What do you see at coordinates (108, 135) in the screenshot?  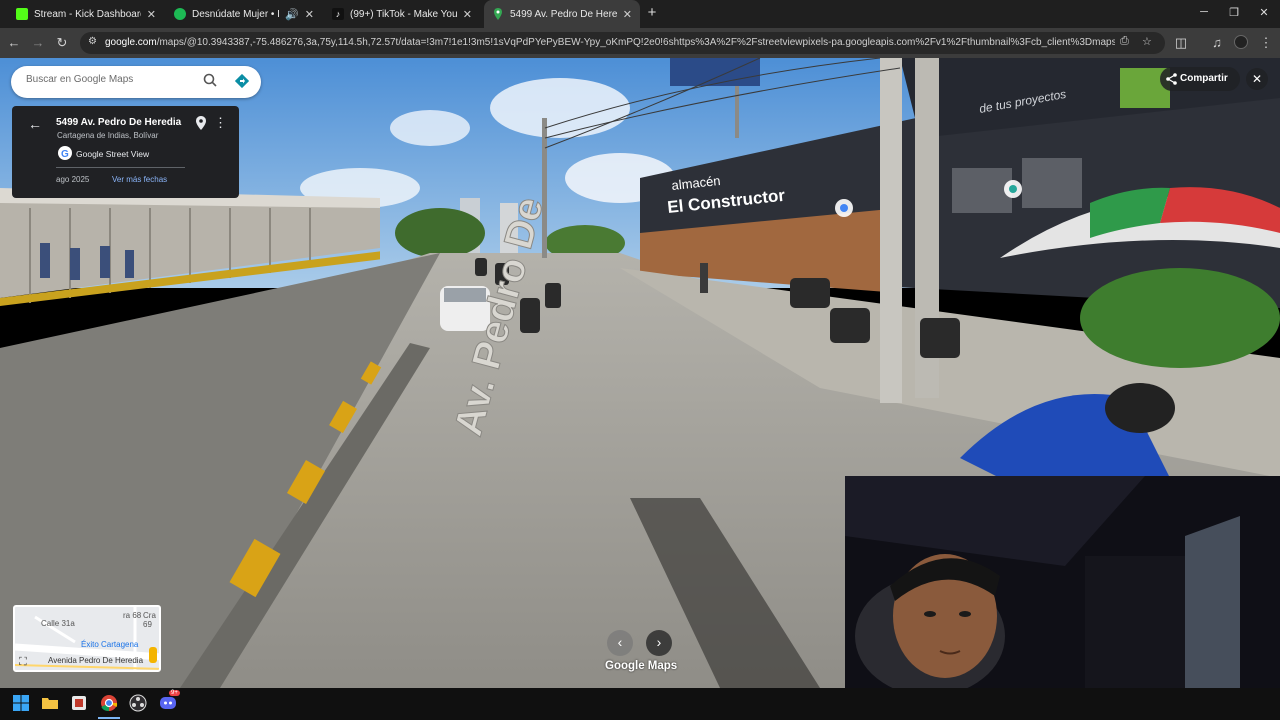 I see `place-subtitle: Cartagena de Indias, Bolívar` at bounding box center [108, 135].